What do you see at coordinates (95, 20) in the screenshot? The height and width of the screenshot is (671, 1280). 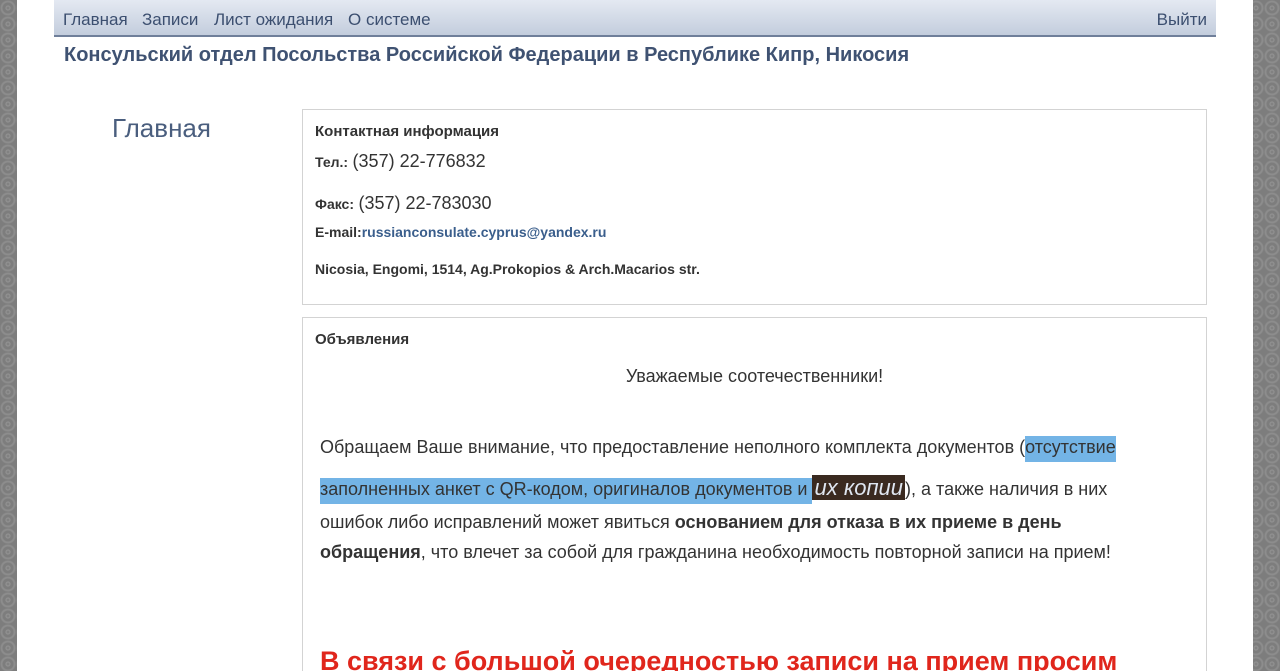 I see `nav-home: Главная` at bounding box center [95, 20].